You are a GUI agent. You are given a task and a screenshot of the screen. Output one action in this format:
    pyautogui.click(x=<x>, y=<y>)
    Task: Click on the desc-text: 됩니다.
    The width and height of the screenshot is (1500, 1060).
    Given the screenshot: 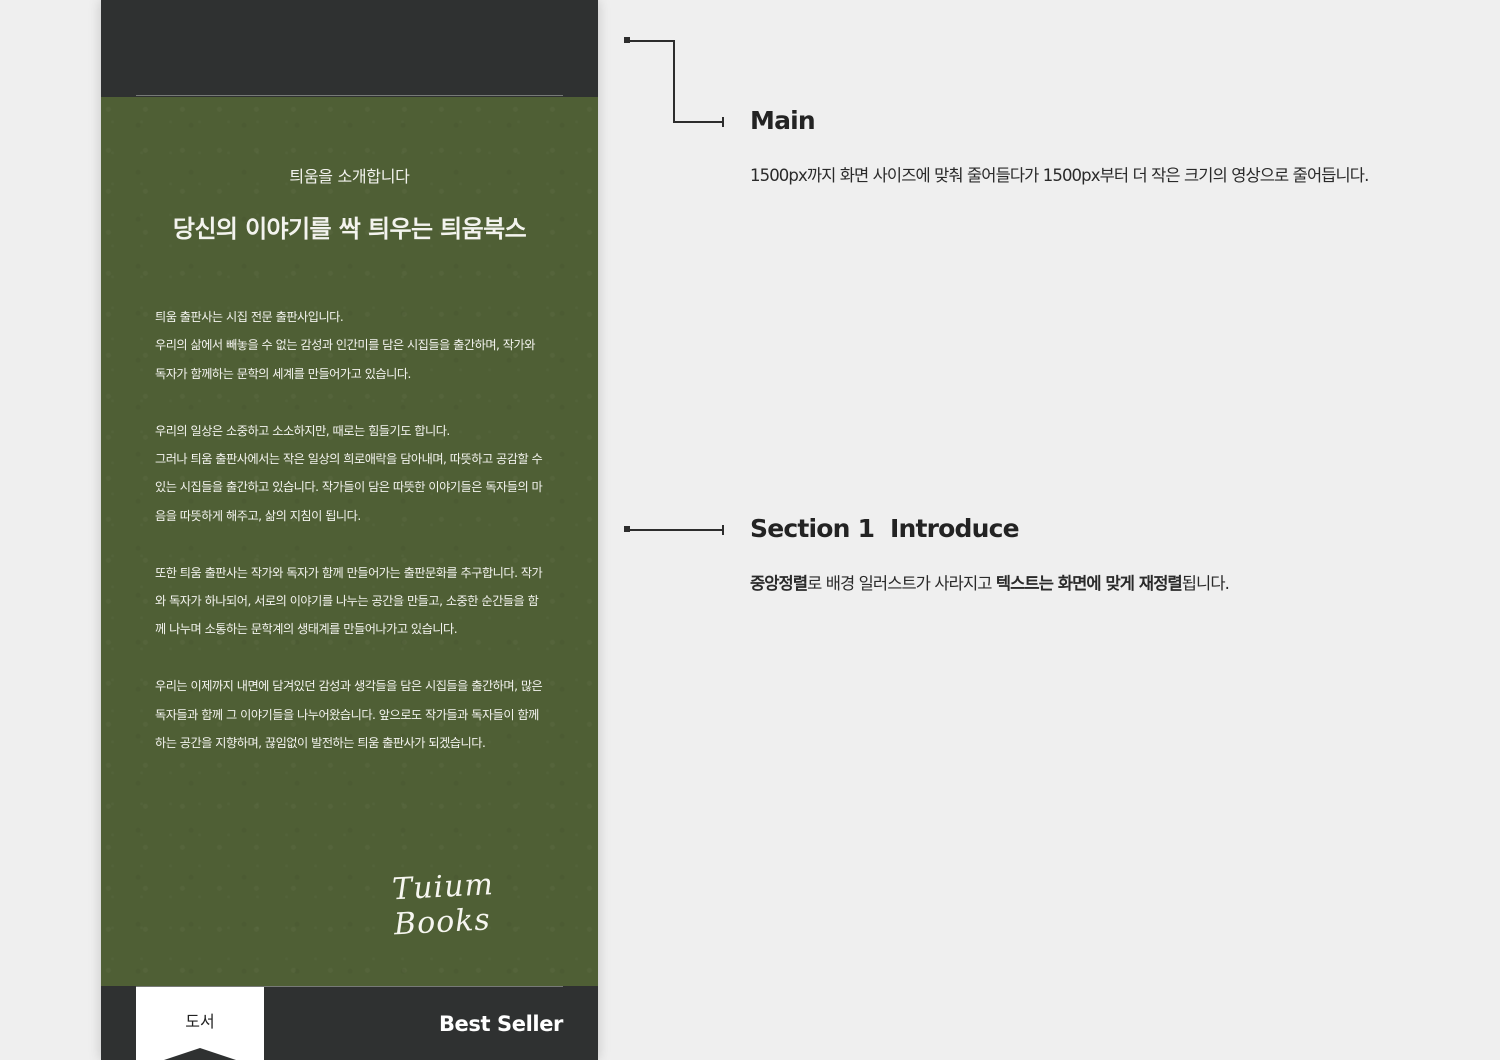 What is the action you would take?
    pyautogui.click(x=1205, y=583)
    